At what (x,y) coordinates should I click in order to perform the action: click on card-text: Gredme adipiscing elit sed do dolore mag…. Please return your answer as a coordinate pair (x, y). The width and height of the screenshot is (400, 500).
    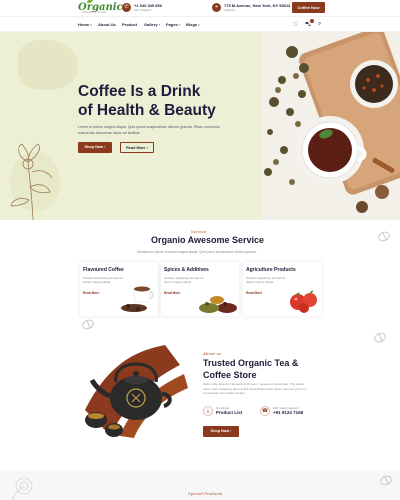
    Looking at the image, I should click on (266, 280).